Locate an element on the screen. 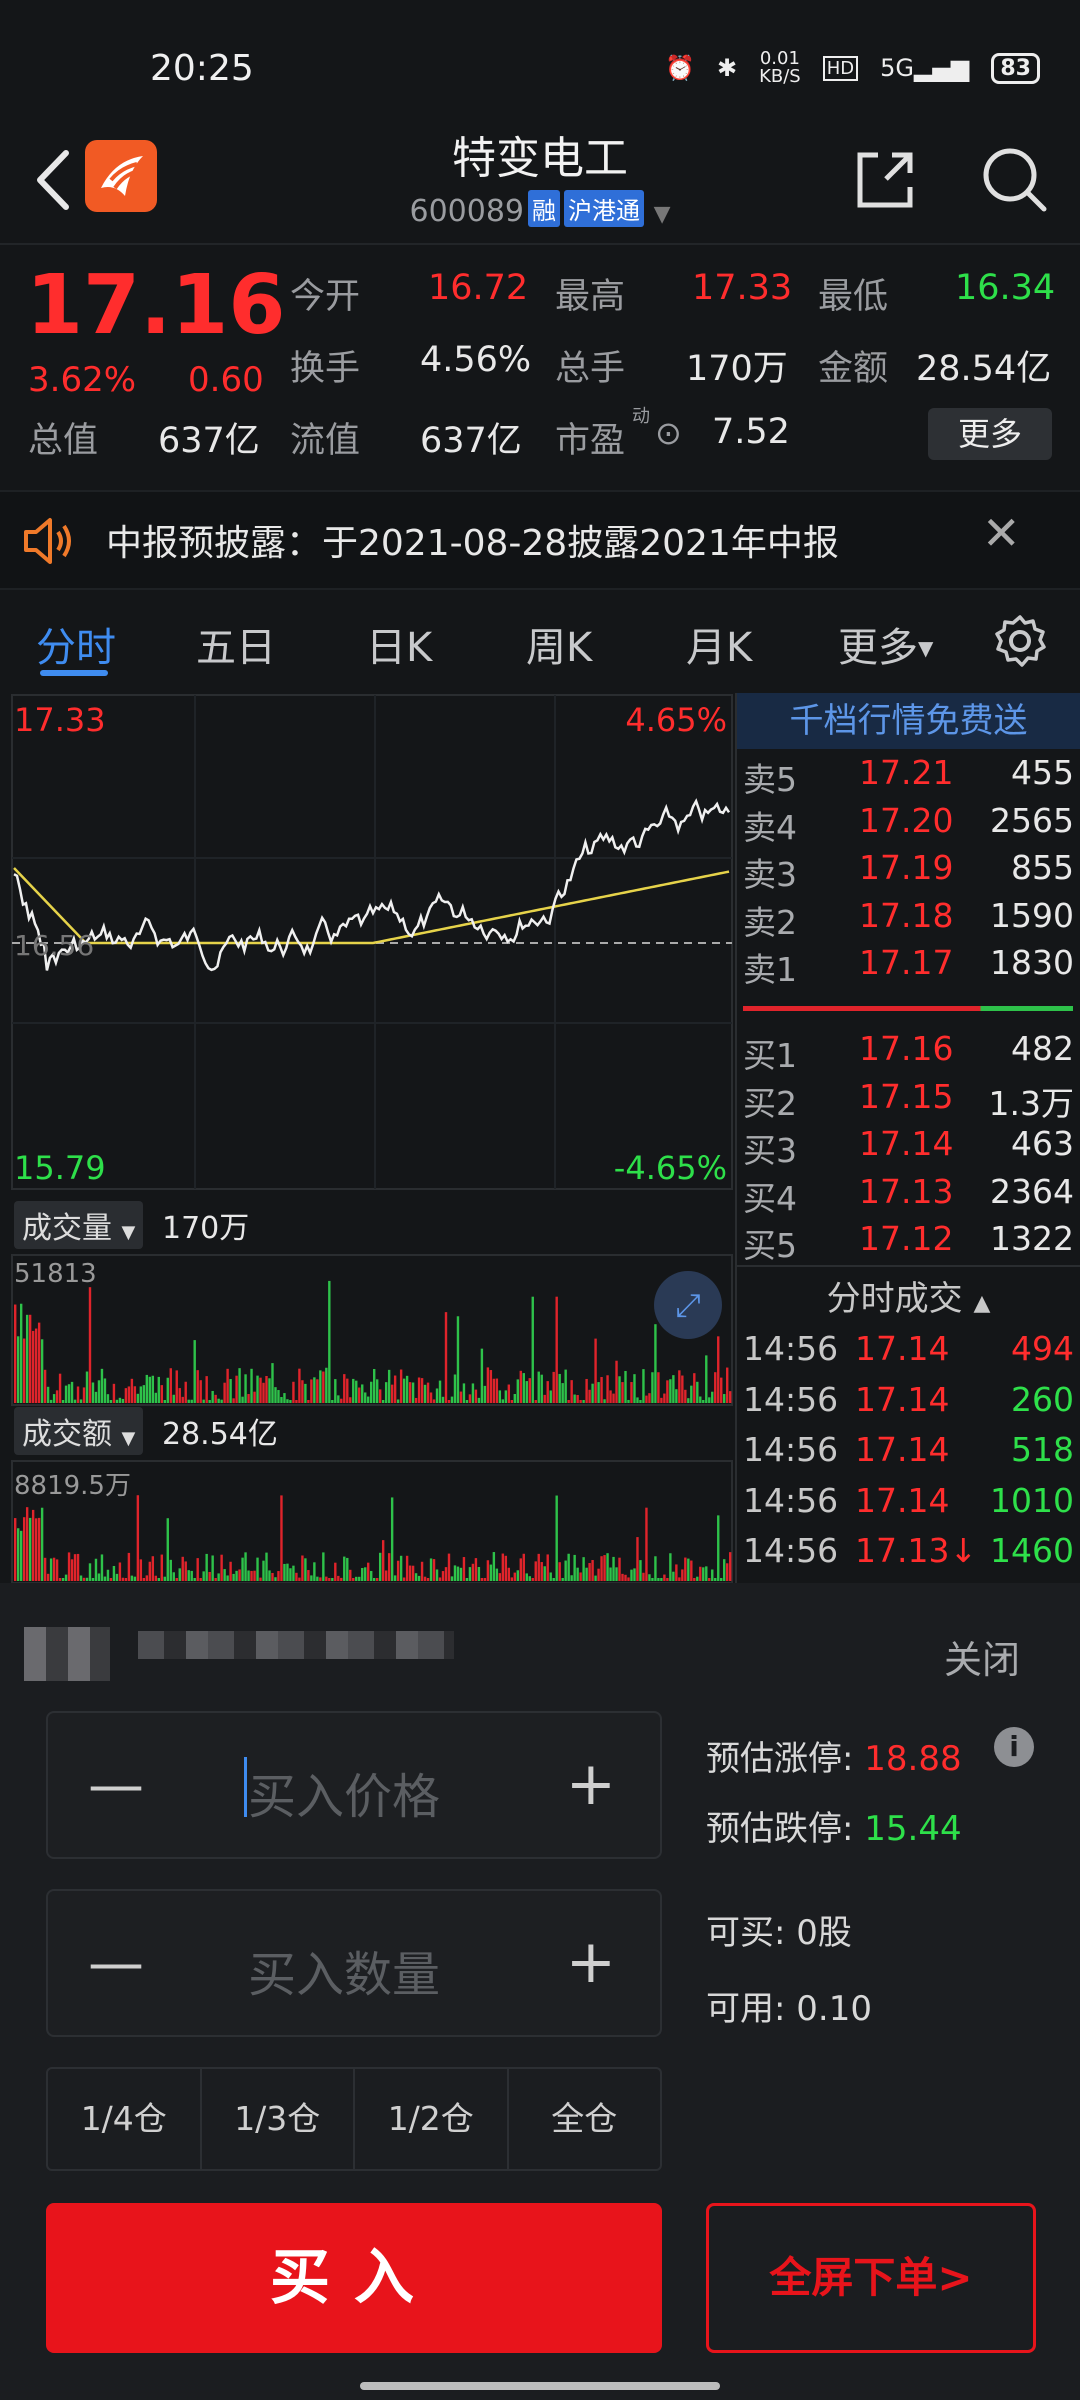  more-button: 更多 is located at coordinates (990, 434).